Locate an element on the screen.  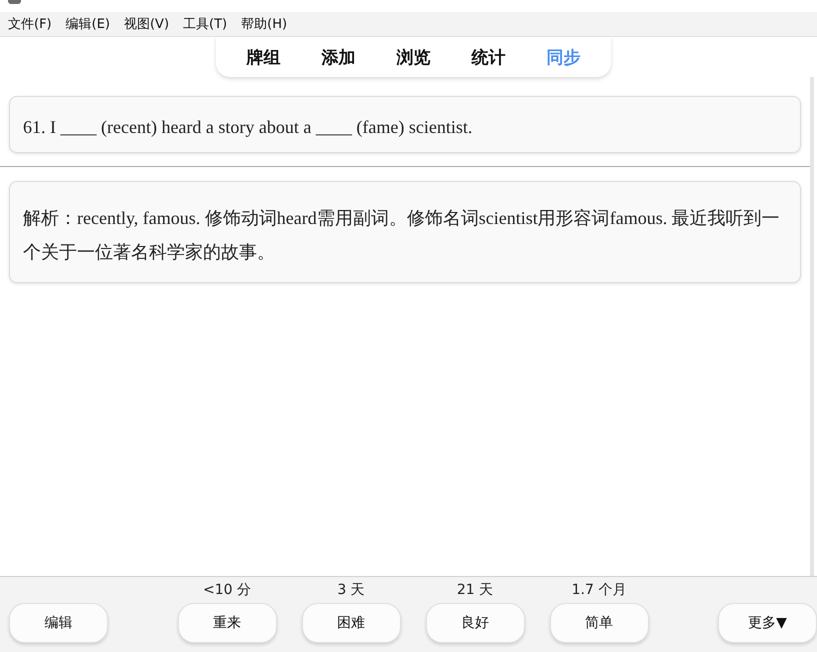
menu-item: 编辑(E) is located at coordinates (88, 24).